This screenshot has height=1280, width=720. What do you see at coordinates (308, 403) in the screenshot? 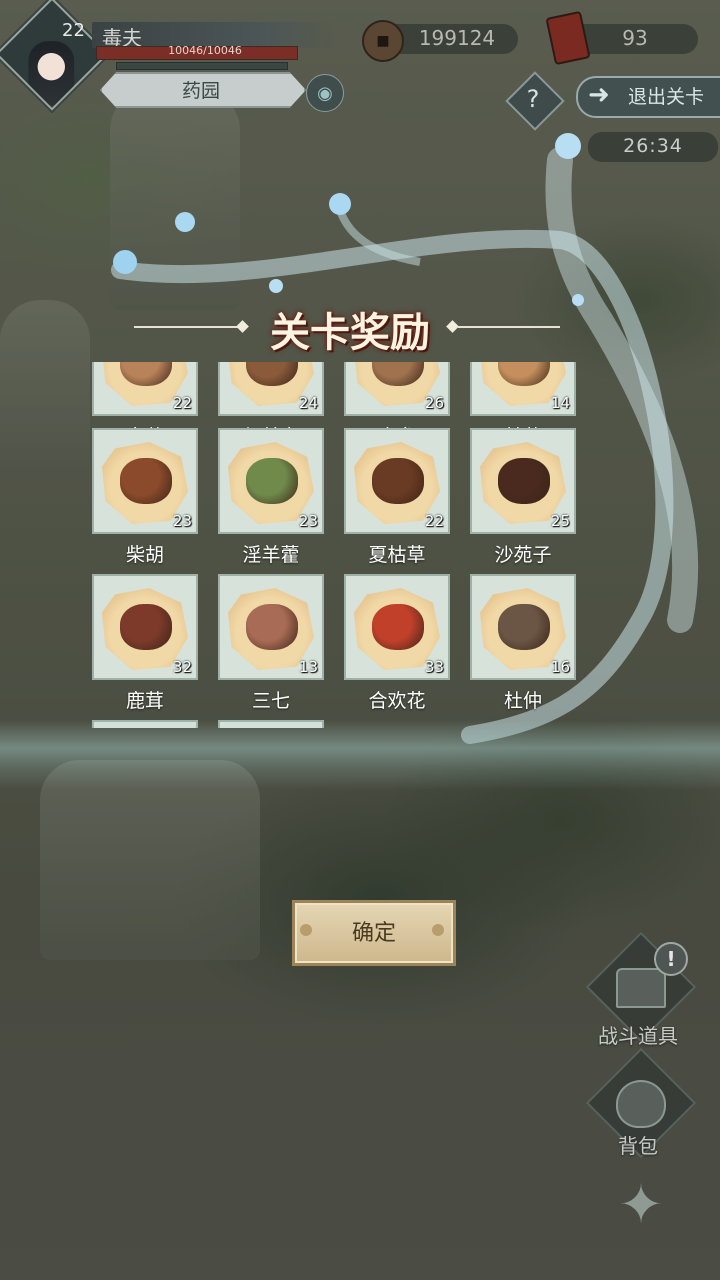
I see `item-quantity: 24` at bounding box center [308, 403].